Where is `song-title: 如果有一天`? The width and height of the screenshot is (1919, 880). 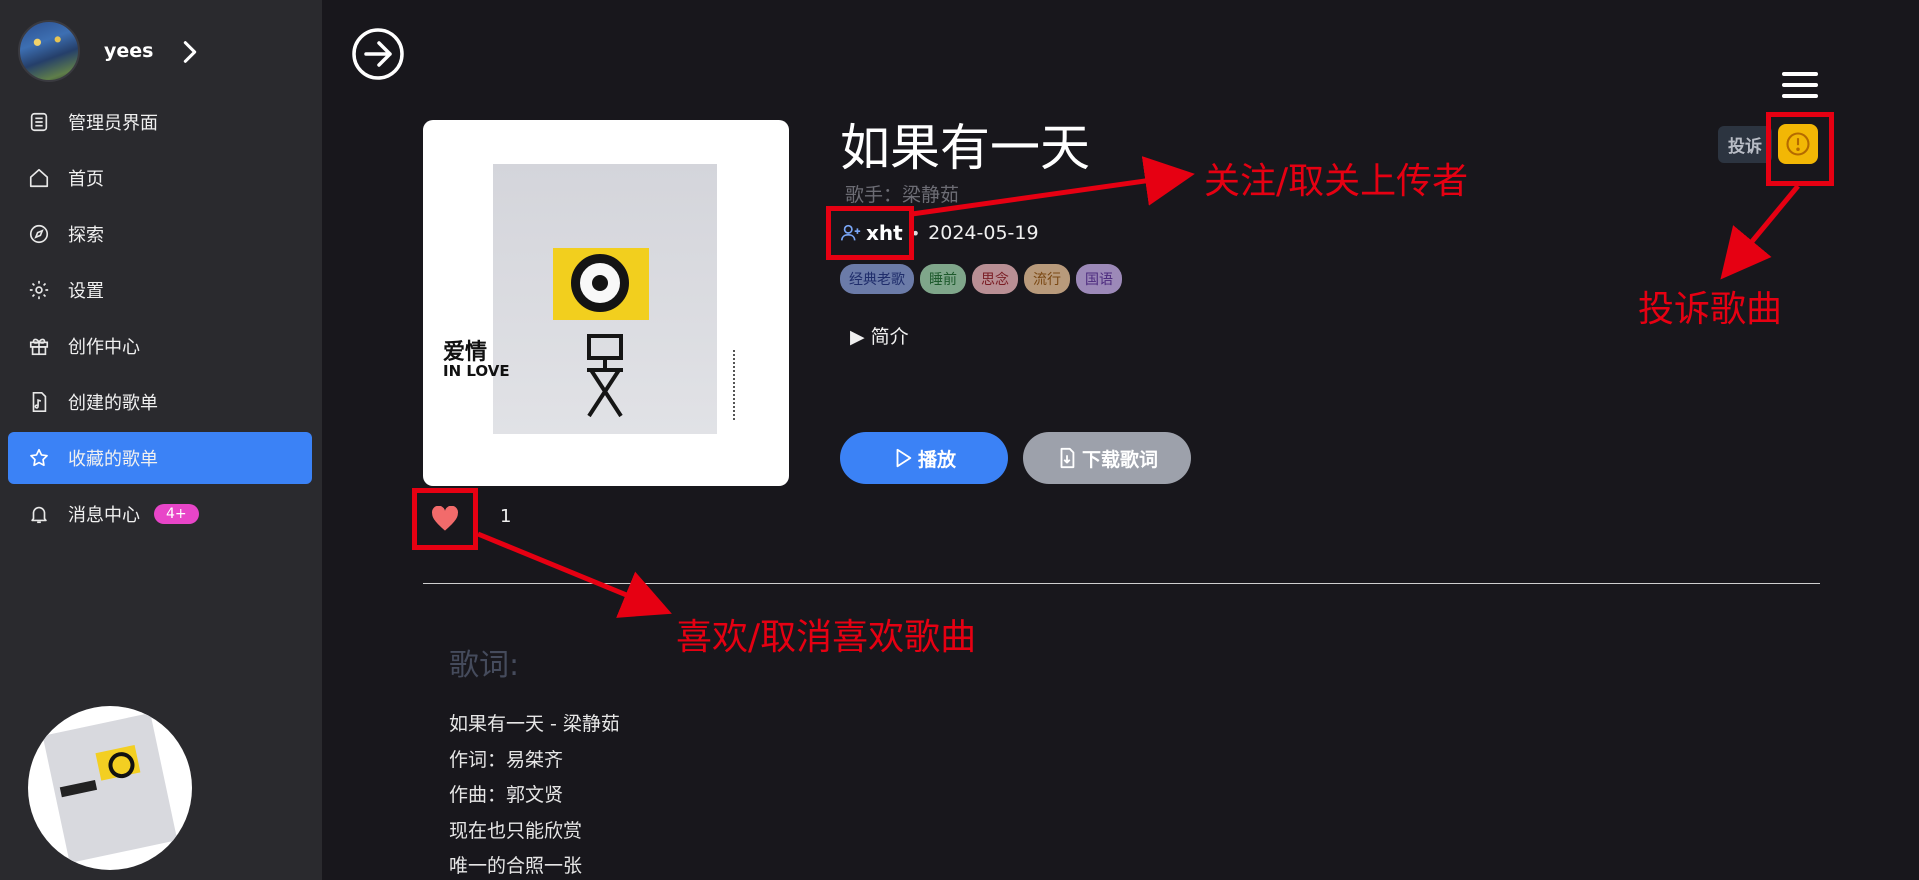
song-title: 如果有一天 is located at coordinates (965, 148).